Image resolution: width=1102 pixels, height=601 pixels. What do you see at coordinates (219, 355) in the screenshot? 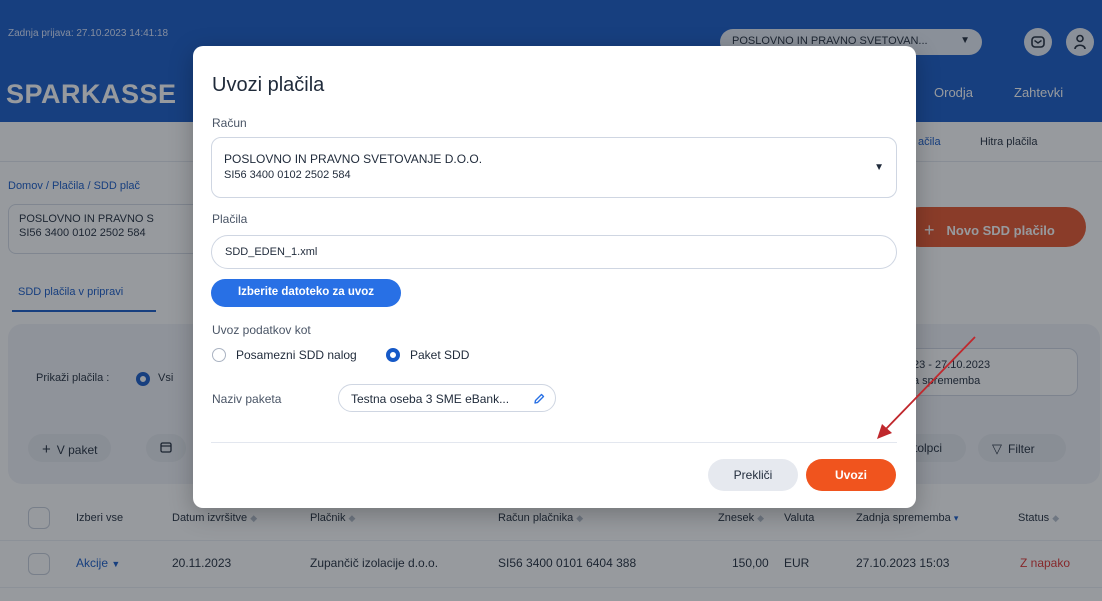
I see `radio-single-sdd` at bounding box center [219, 355].